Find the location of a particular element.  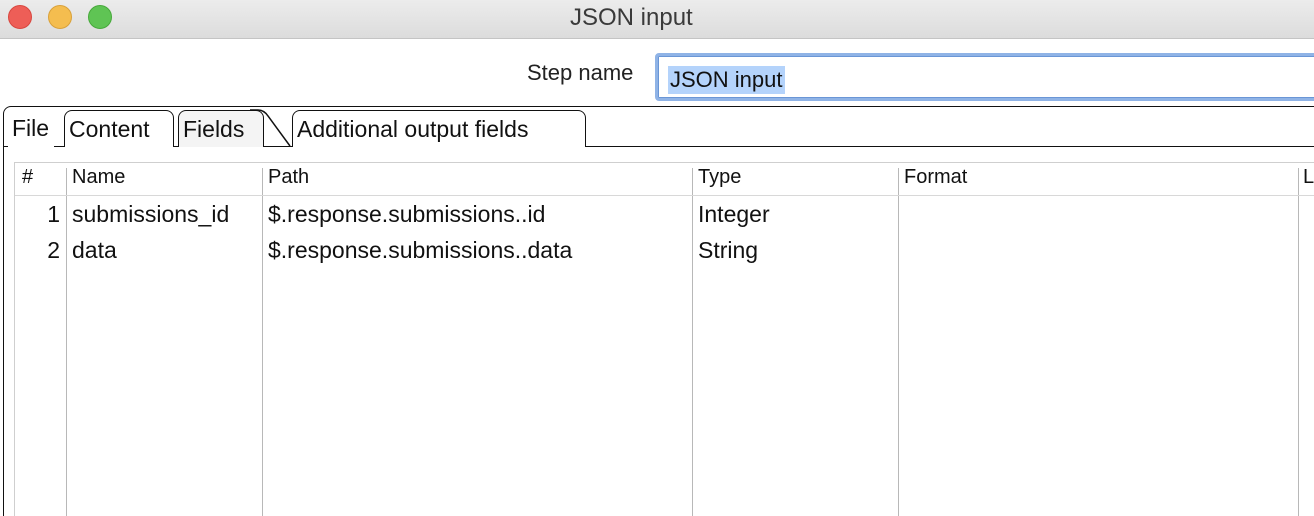

table-cell-name: submissions_id is located at coordinates (150, 214).